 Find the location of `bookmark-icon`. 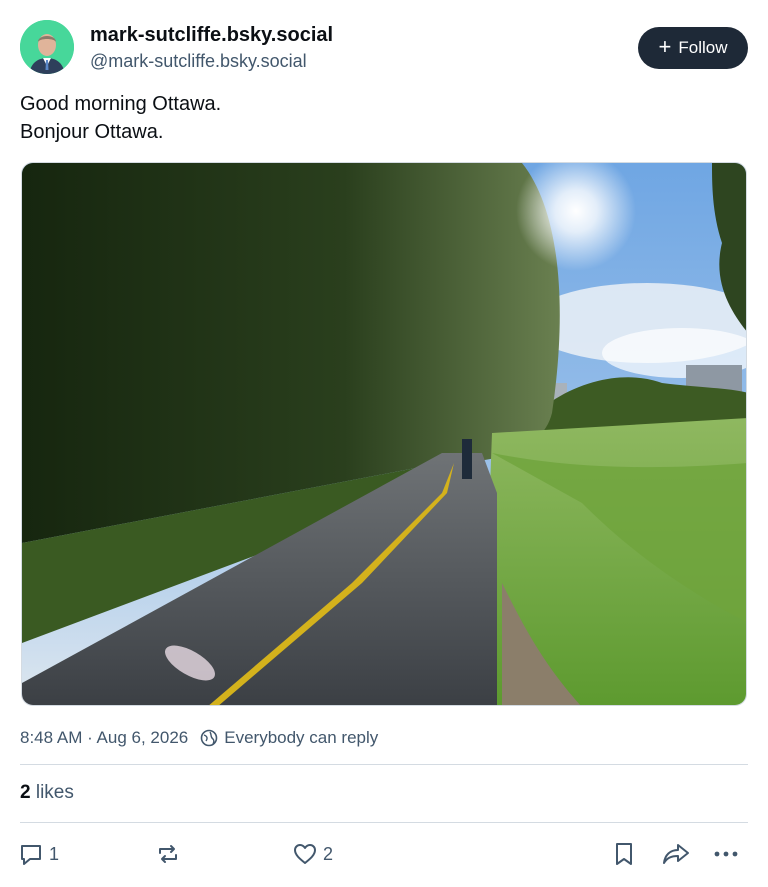

bookmark-icon is located at coordinates (624, 854).